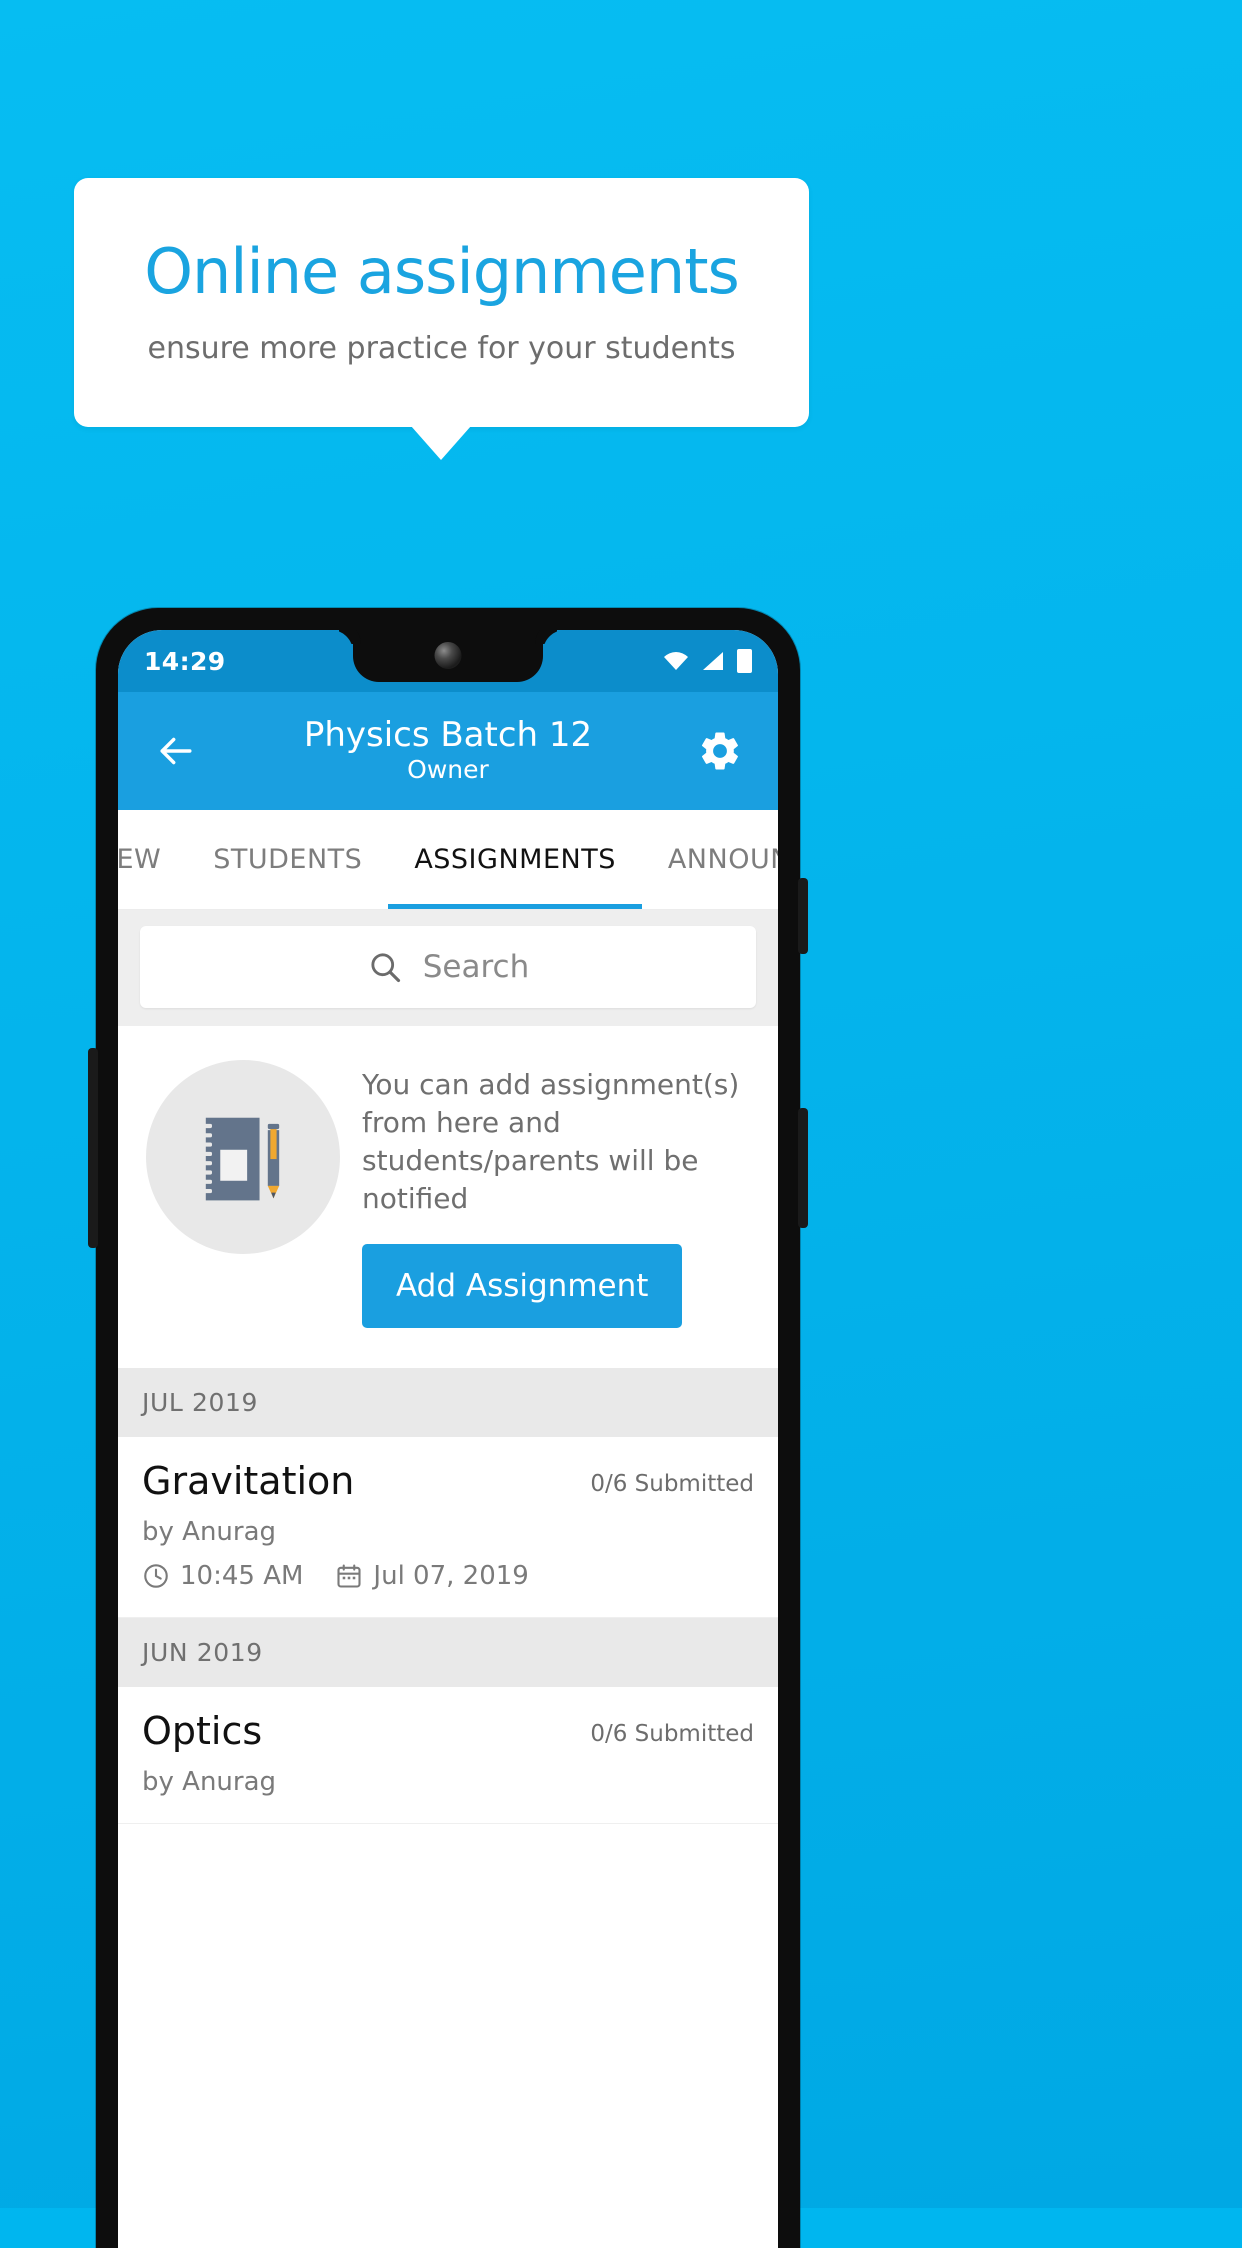 The width and height of the screenshot is (1242, 2248). What do you see at coordinates (476, 967) in the screenshot?
I see `search-placeholder: Search` at bounding box center [476, 967].